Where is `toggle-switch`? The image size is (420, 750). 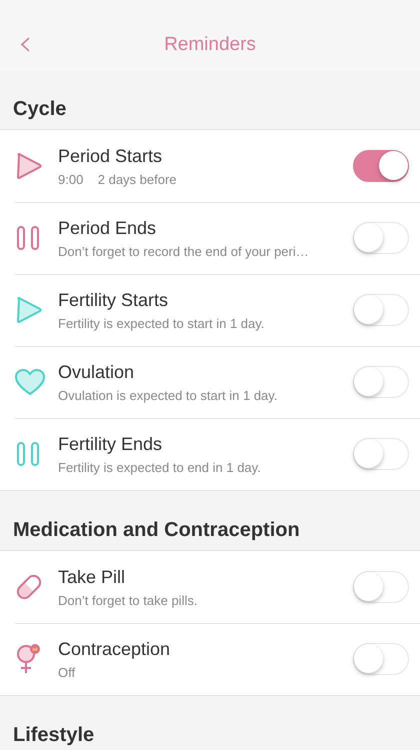
toggle-switch is located at coordinates (381, 166).